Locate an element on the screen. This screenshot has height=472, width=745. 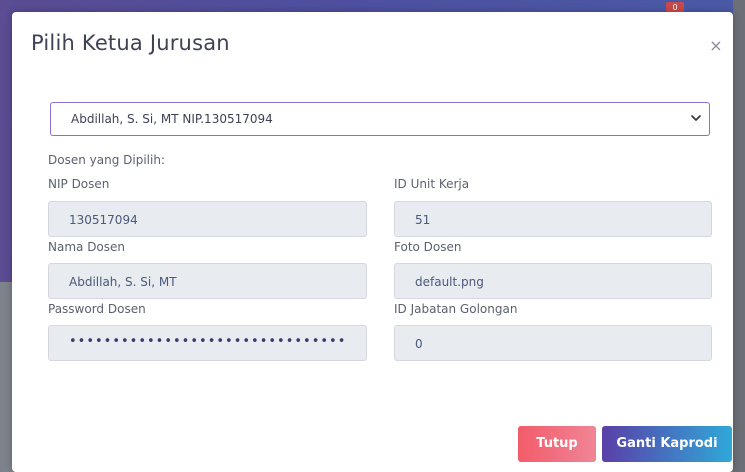
ganti-kaprodi-button: Ganti Kaprodi is located at coordinates (667, 444).